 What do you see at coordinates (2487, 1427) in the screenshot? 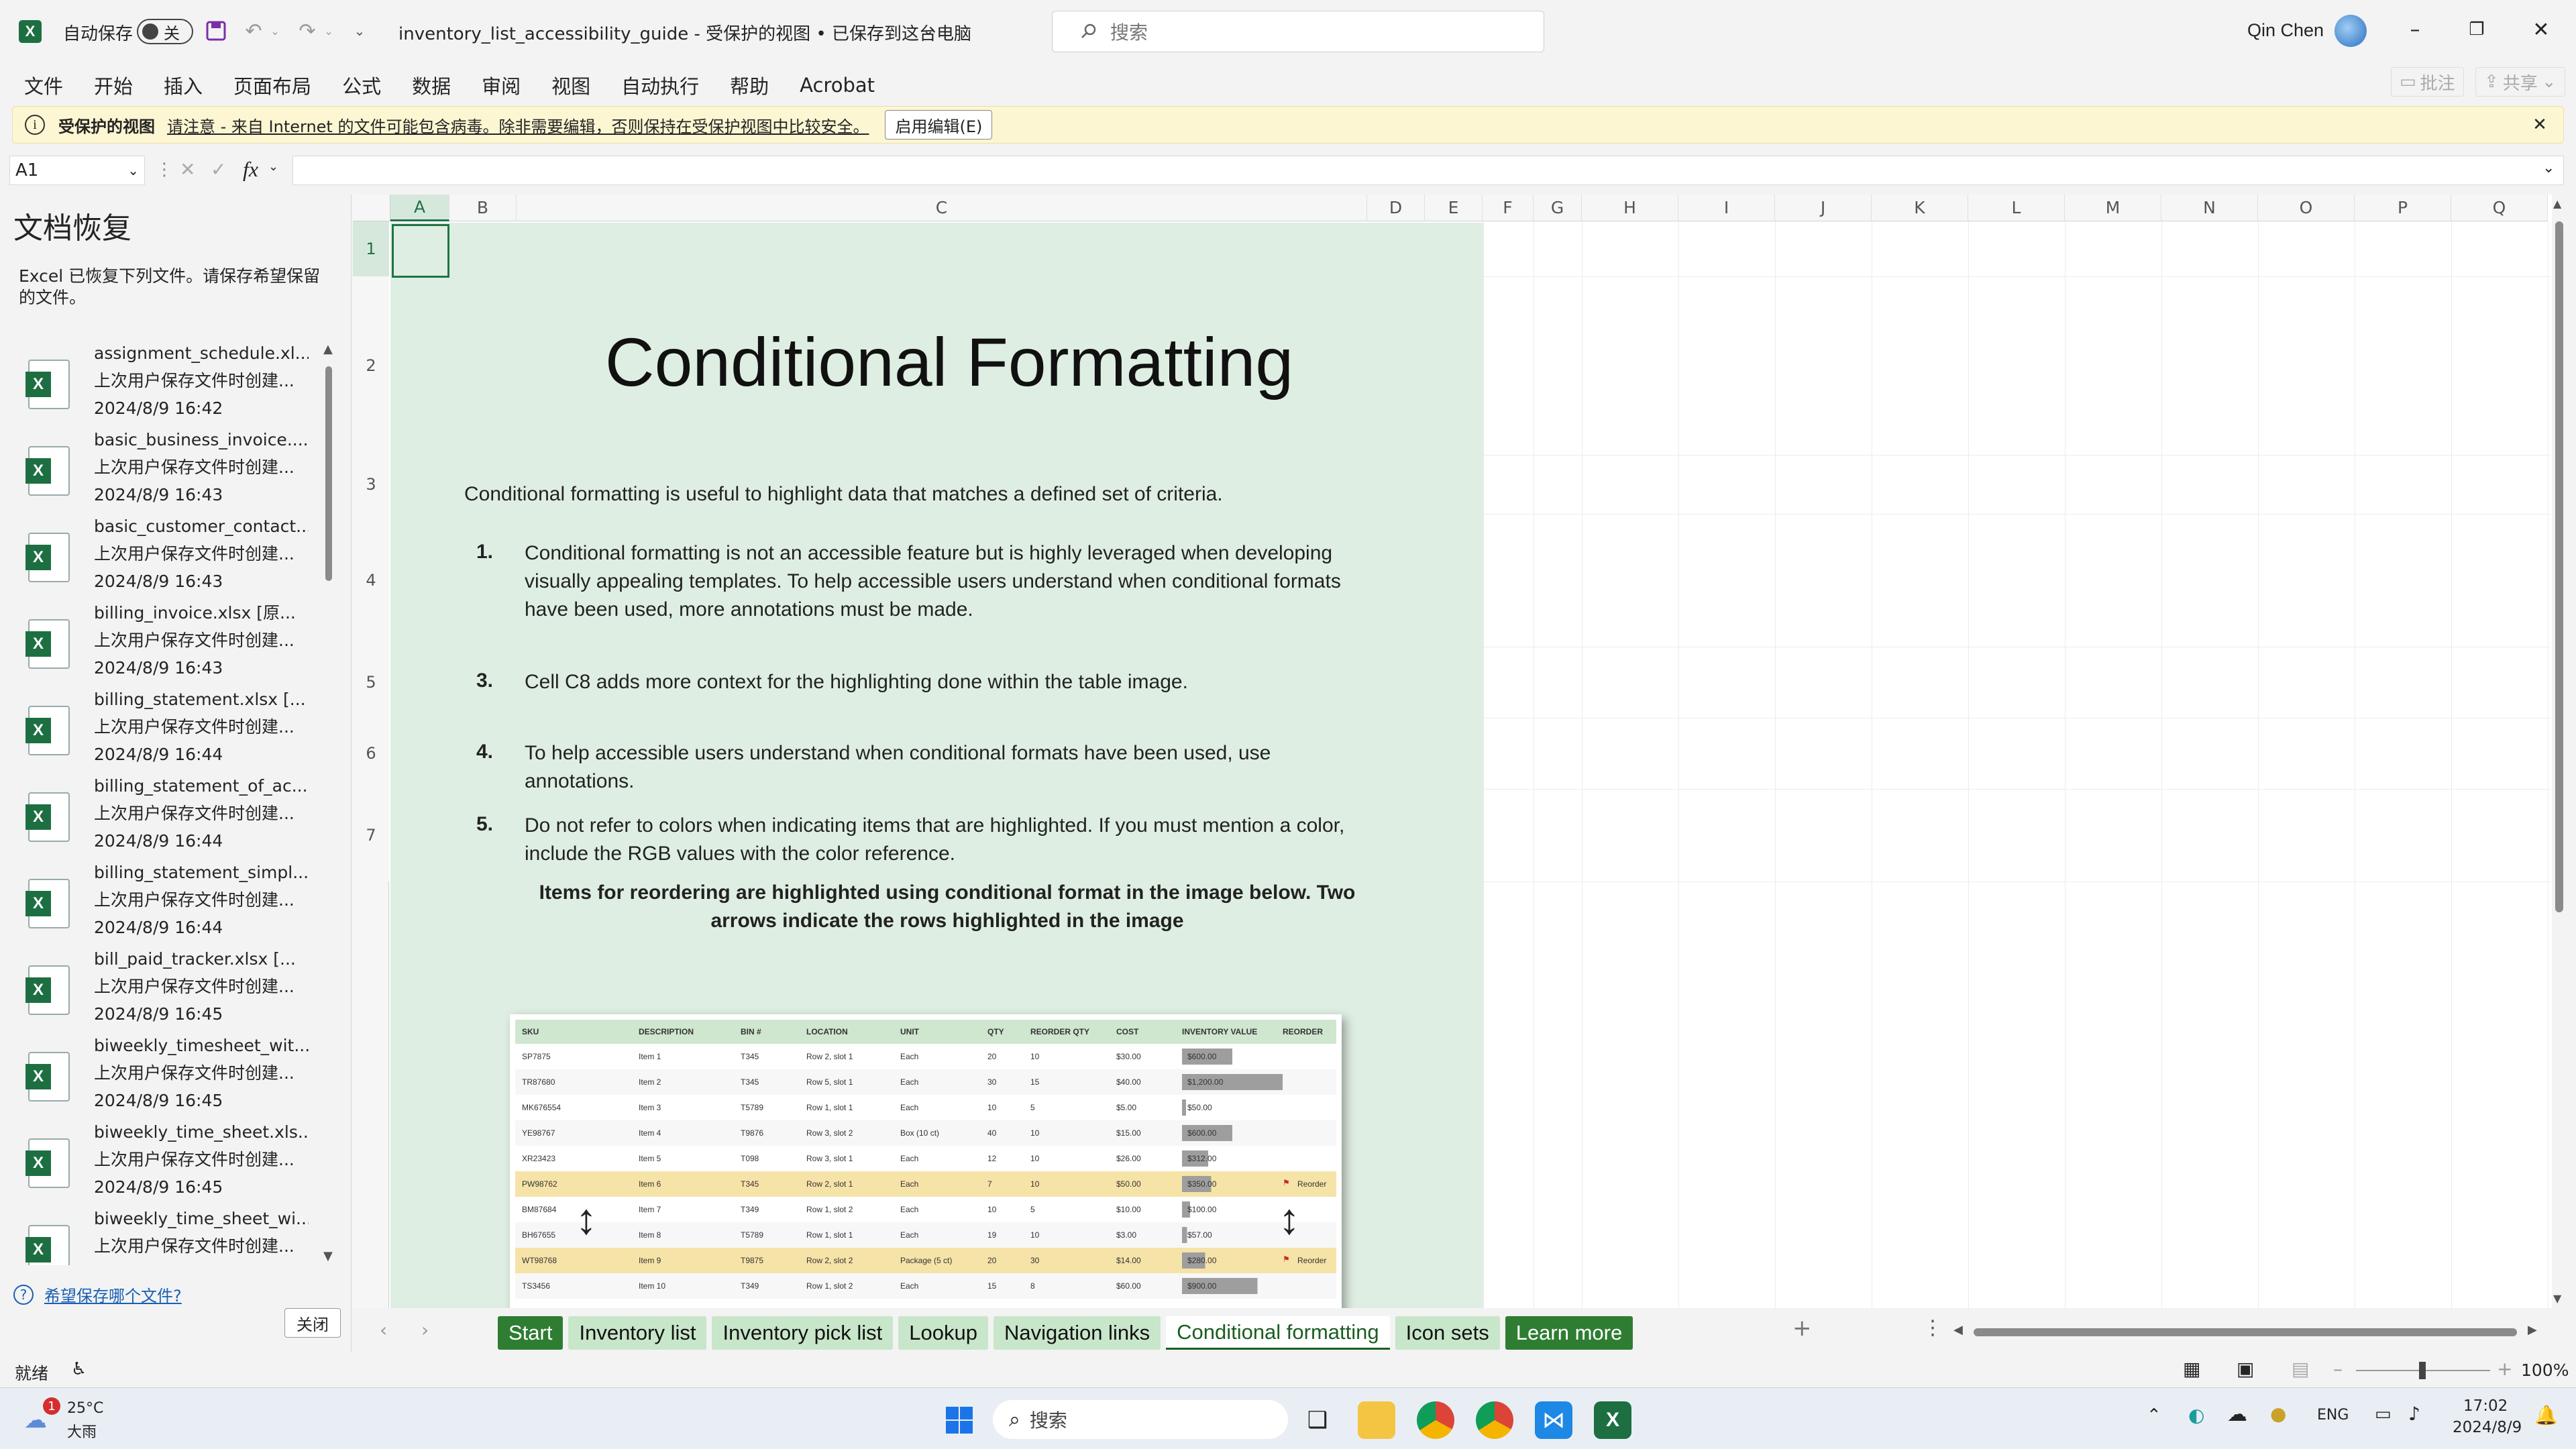
I see `clock-date: 2024/8/9` at bounding box center [2487, 1427].